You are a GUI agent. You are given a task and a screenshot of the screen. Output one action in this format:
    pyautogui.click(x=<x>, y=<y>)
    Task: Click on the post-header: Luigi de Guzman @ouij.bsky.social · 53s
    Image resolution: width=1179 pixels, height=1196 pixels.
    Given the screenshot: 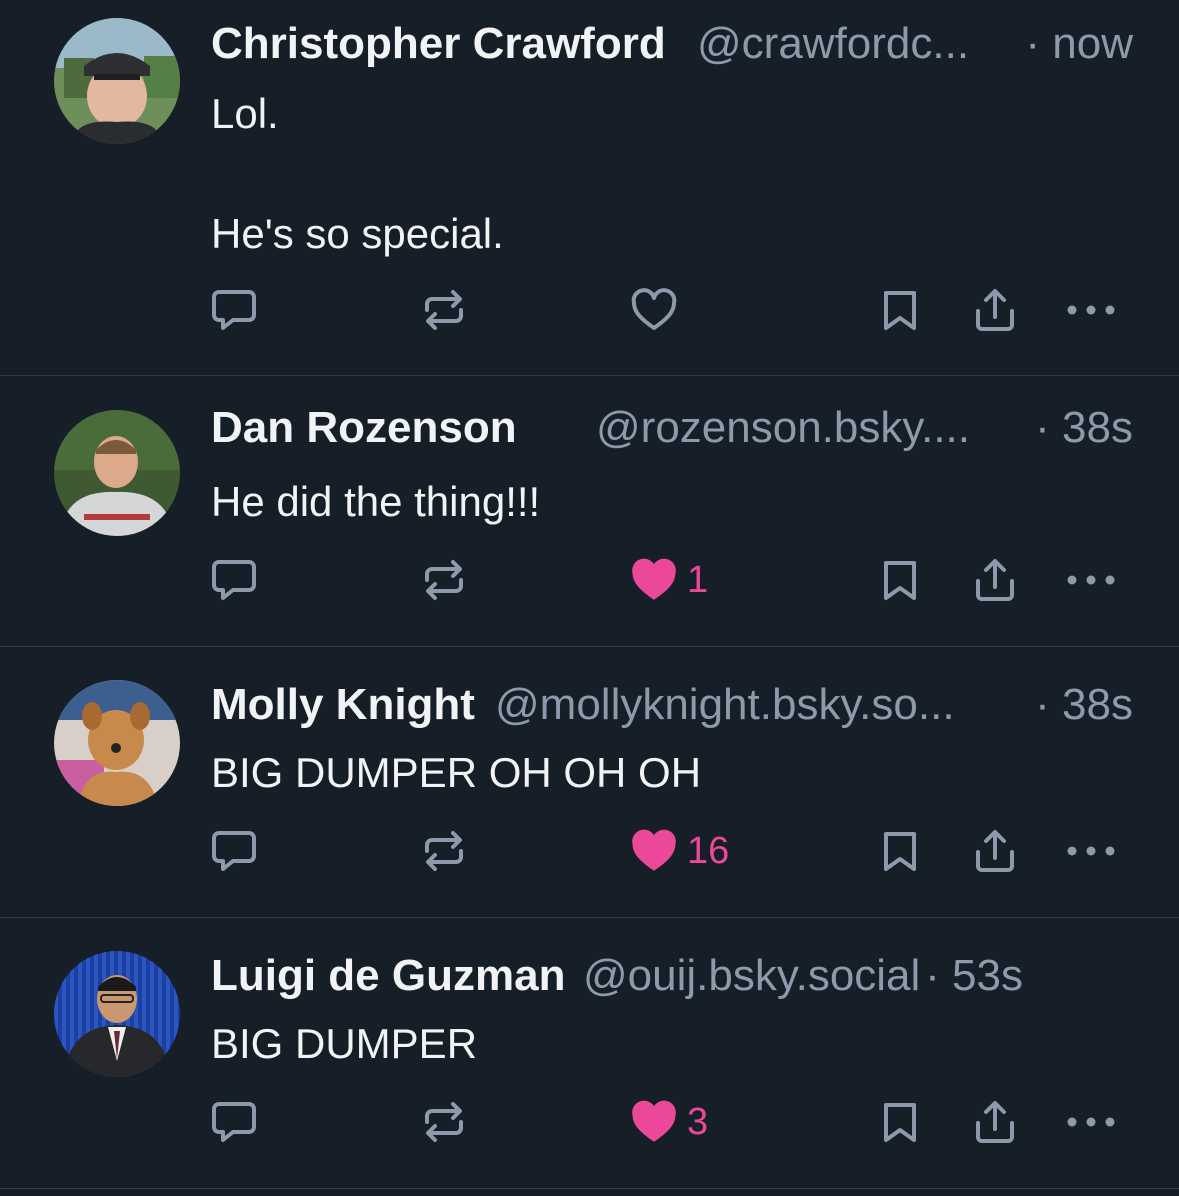 What is the action you would take?
    pyautogui.click(x=672, y=976)
    